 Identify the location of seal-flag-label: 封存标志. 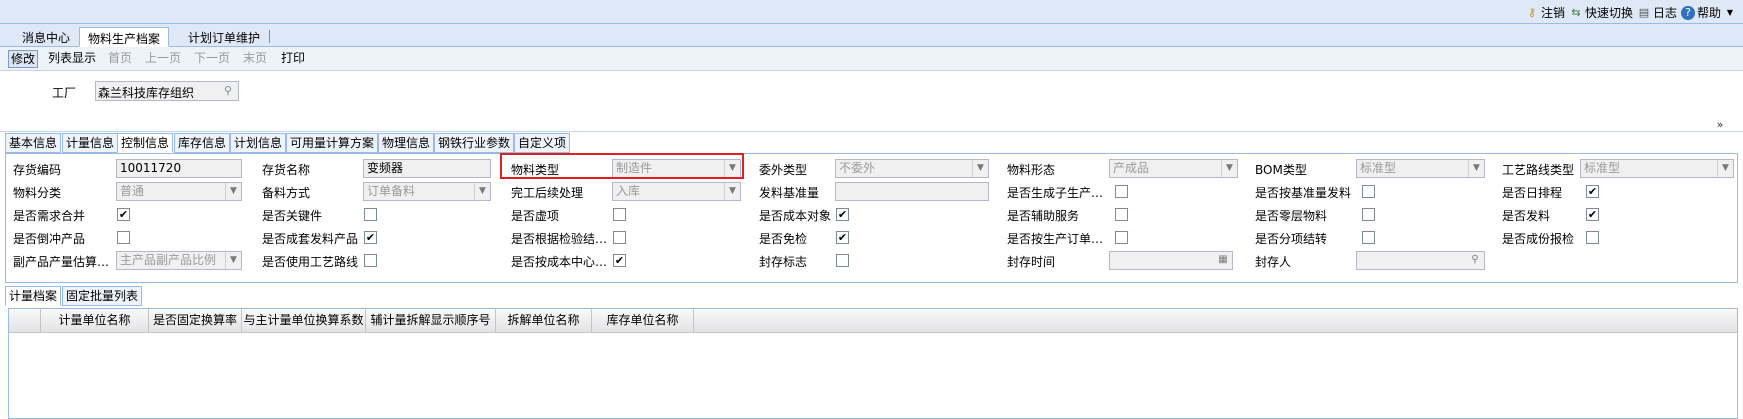
(783, 262).